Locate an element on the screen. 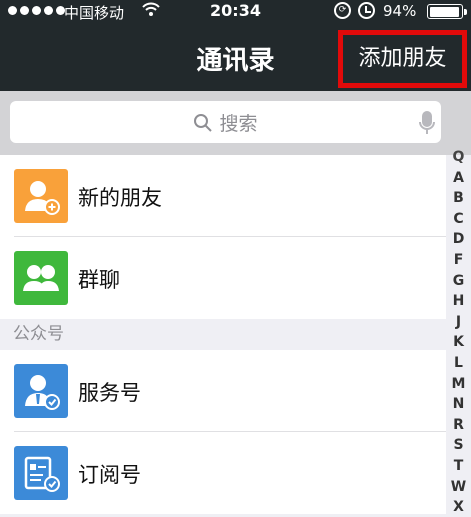 The height and width of the screenshot is (517, 471). index-letter-r: R is located at coordinates (458, 425).